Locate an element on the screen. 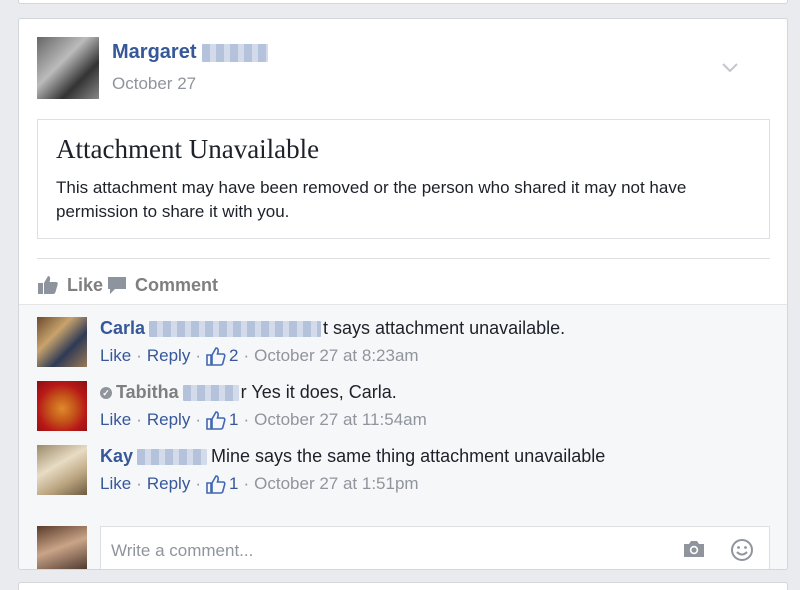 This screenshot has width=800, height=590. like-button: Like is located at coordinates (70, 285).